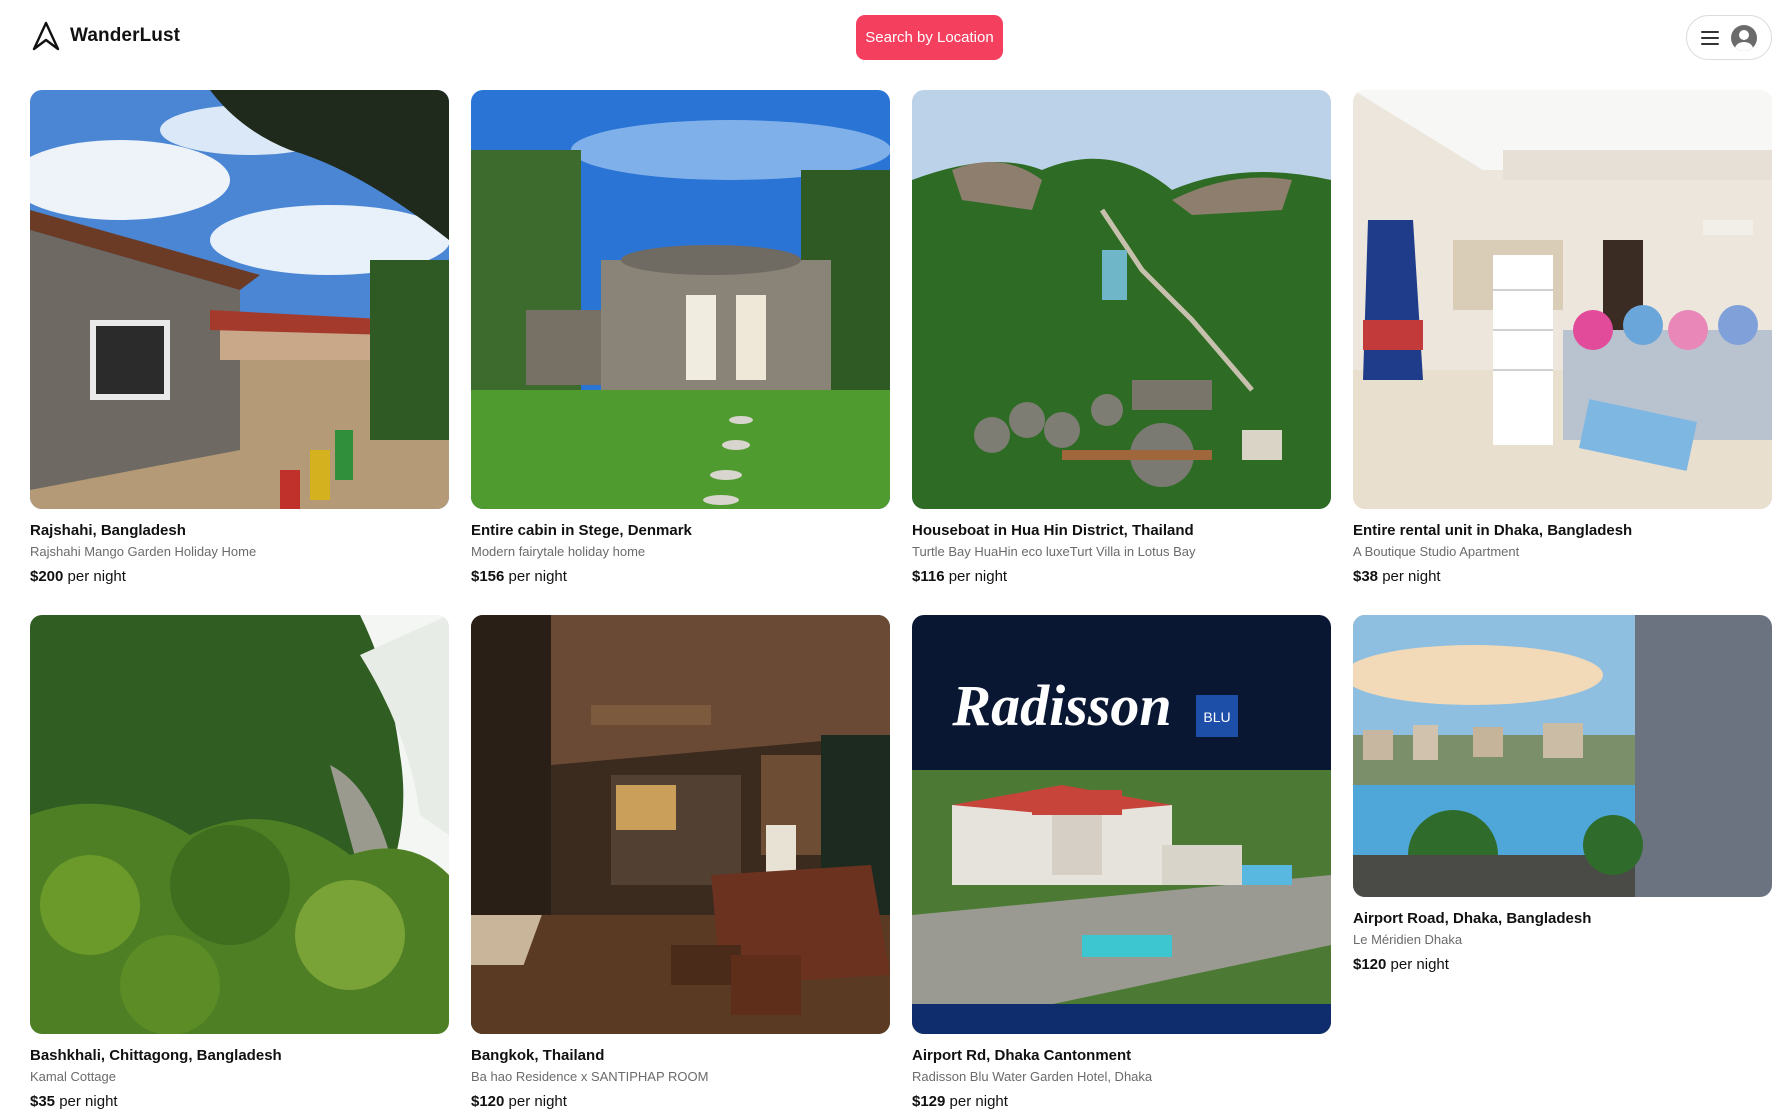  Describe the element at coordinates (960, 576) in the screenshot. I see `listing-price: $116 per night` at that location.